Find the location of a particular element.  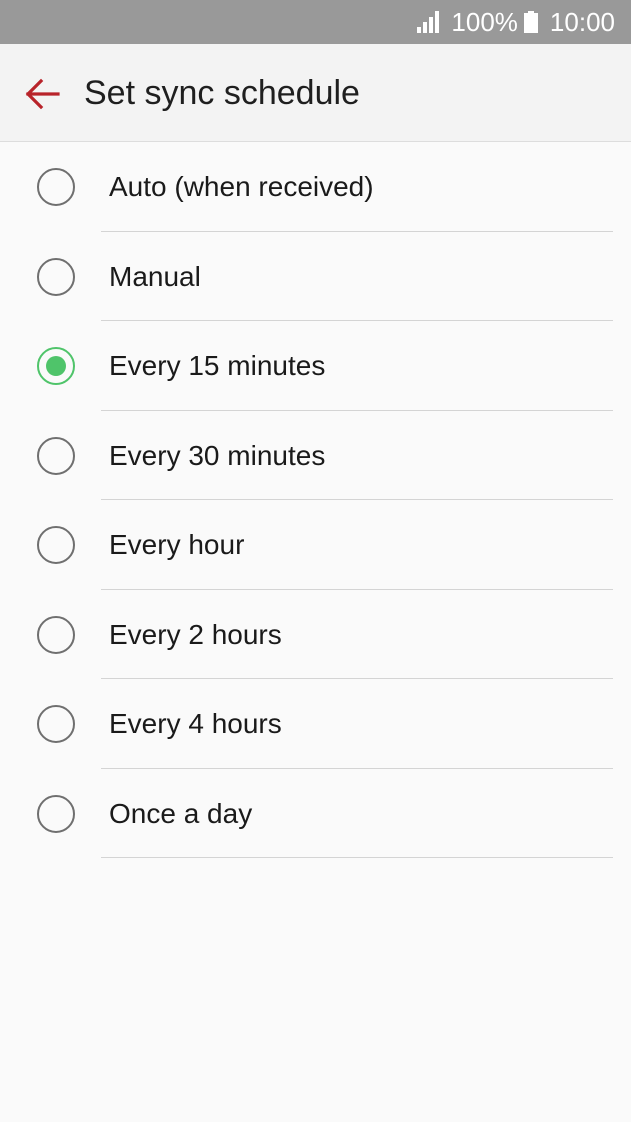

option-row: Every 15 minutes is located at coordinates (315, 366).